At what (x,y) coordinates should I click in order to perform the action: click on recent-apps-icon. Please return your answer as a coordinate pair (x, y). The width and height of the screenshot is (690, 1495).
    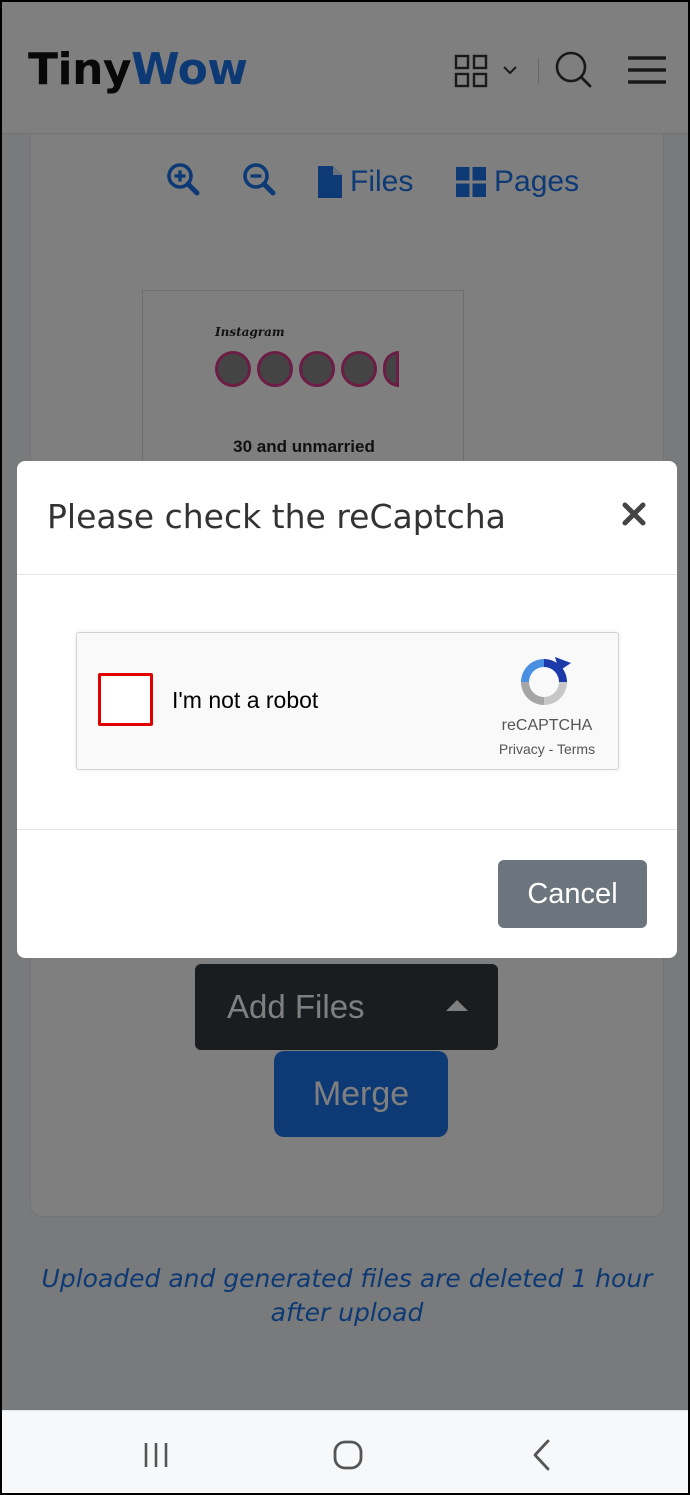
    Looking at the image, I should click on (156, 1455).